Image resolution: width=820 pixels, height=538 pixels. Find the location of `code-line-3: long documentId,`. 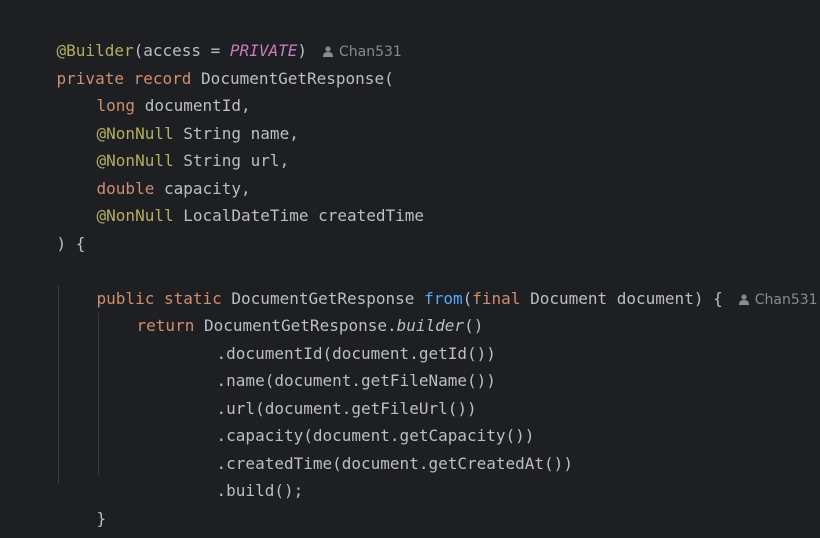

code-line-3: long documentId, is located at coordinates (154, 89).